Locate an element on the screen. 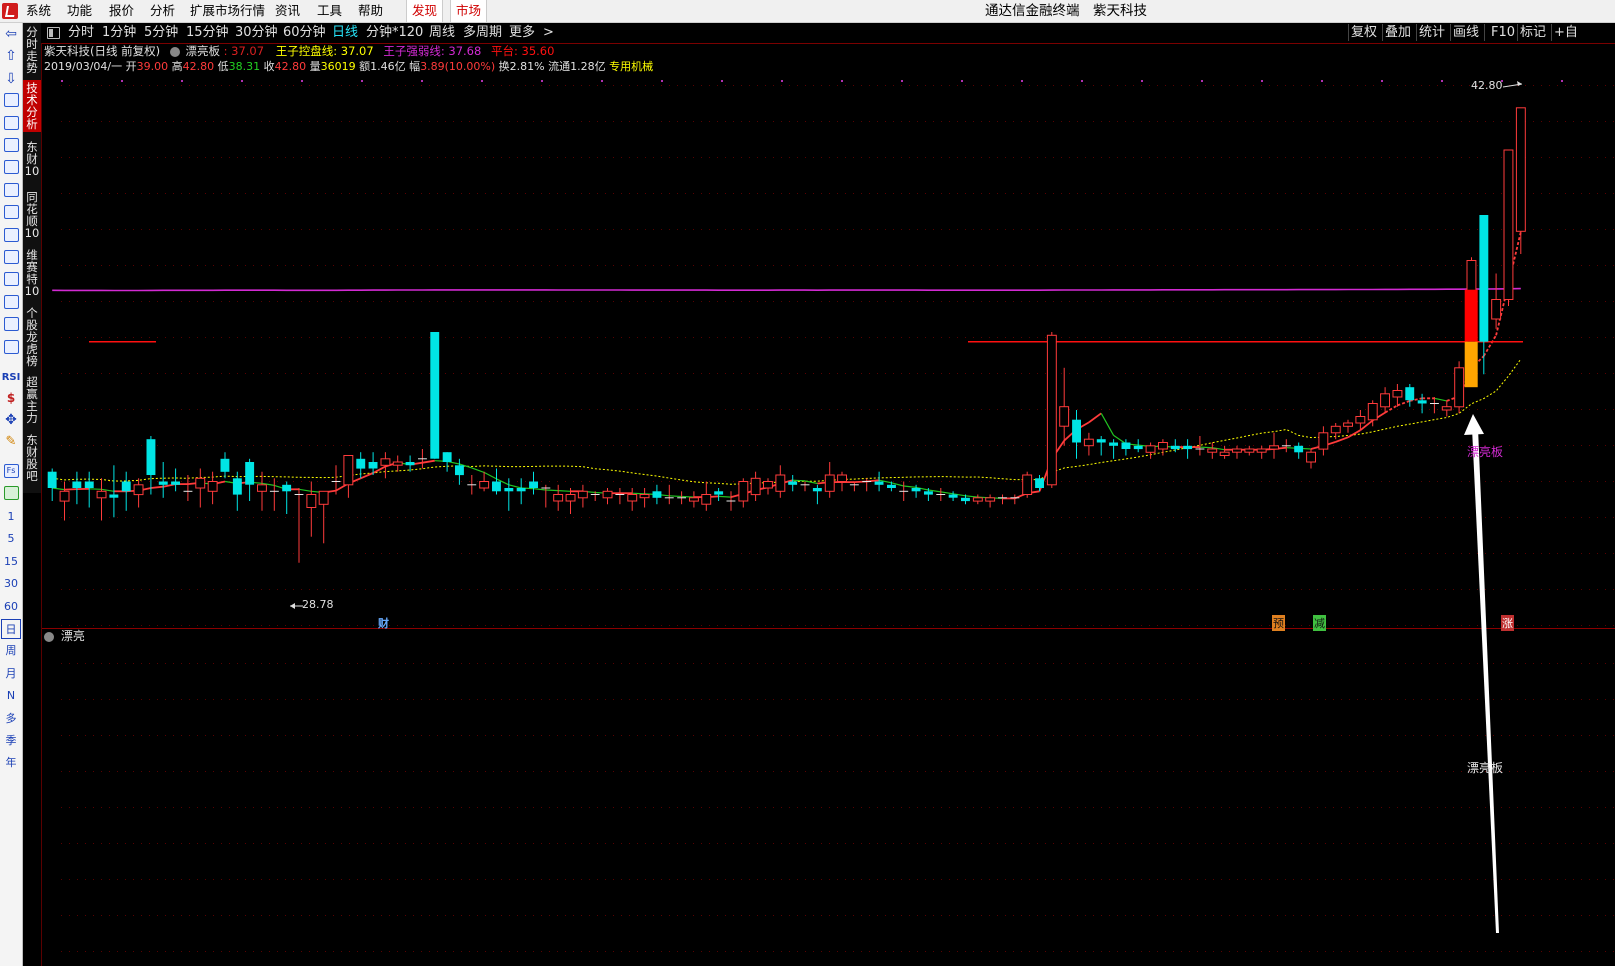  line-chart-icon is located at coordinates (11, 146).